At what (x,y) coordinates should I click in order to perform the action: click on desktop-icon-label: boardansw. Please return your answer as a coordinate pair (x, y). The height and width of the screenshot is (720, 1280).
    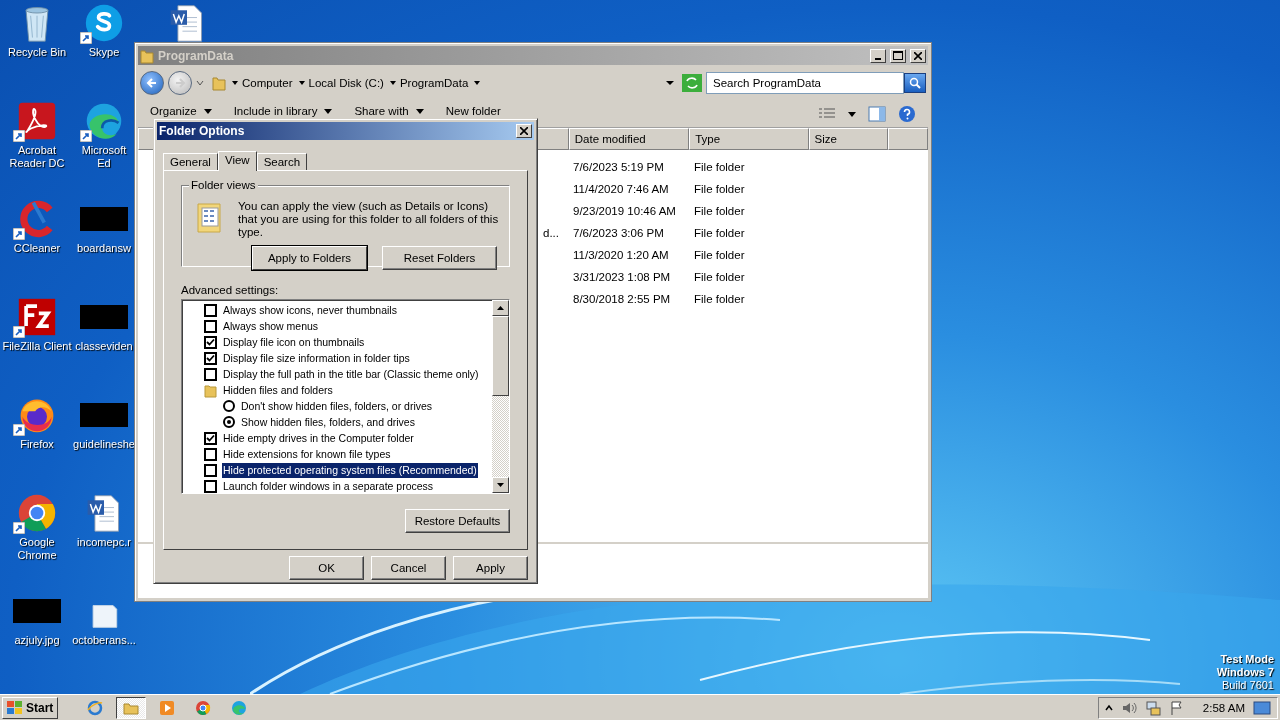
    Looking at the image, I should click on (104, 248).